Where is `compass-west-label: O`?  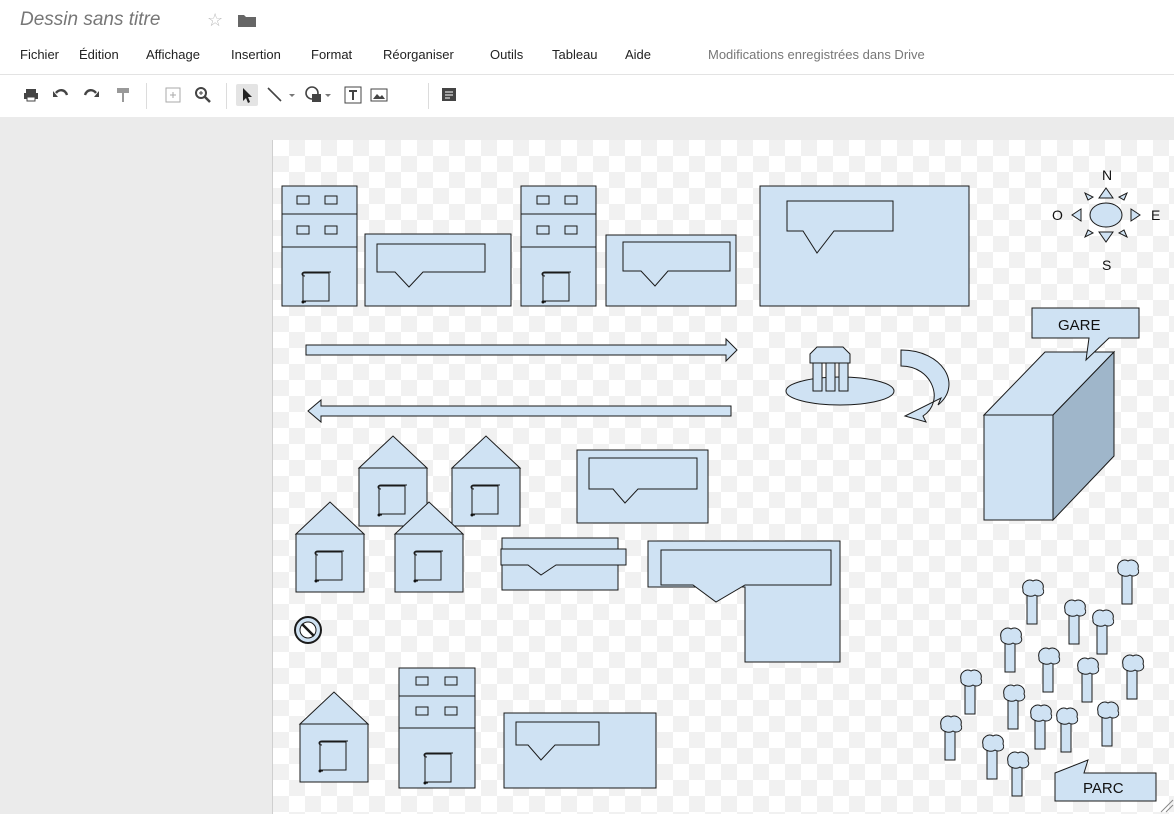
compass-west-label: O is located at coordinates (1057, 215).